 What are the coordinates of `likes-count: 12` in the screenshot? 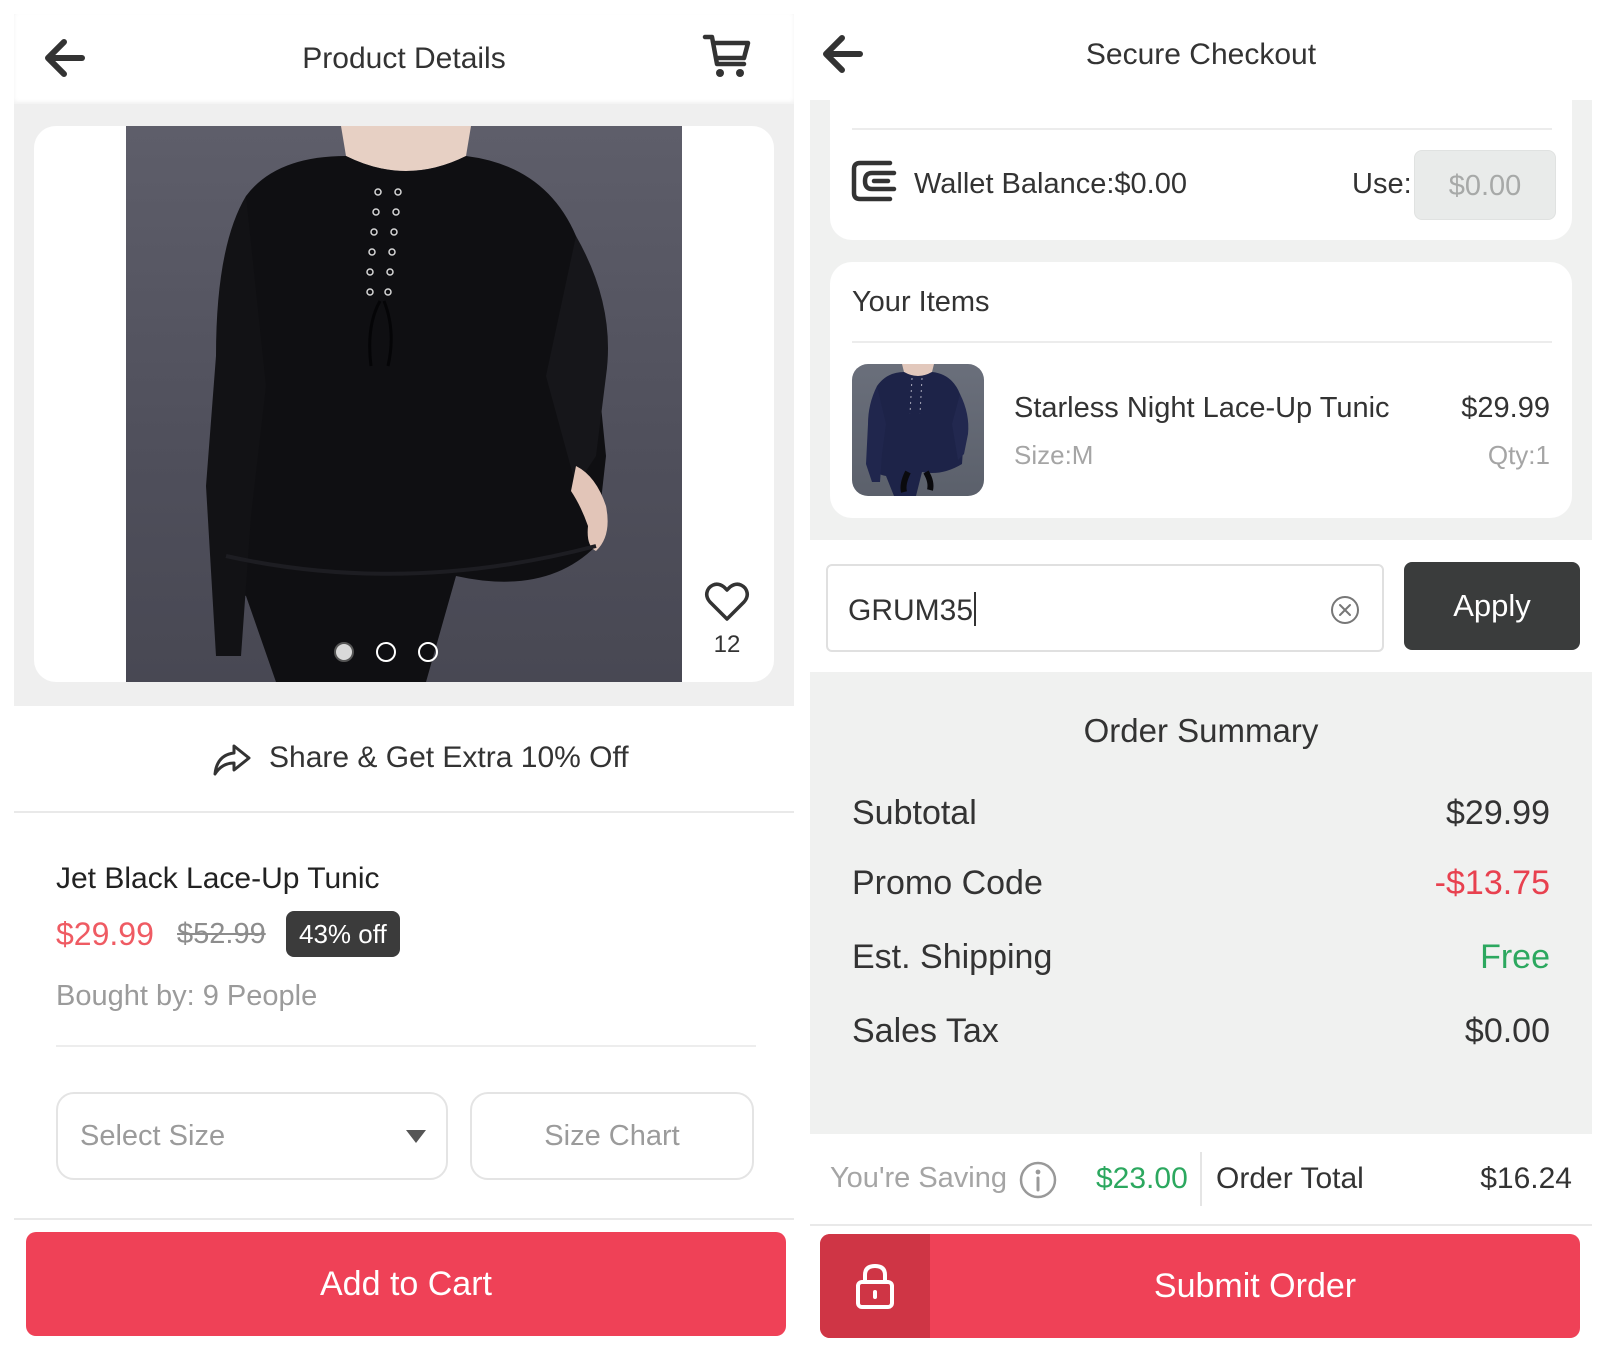 It's located at (727, 644).